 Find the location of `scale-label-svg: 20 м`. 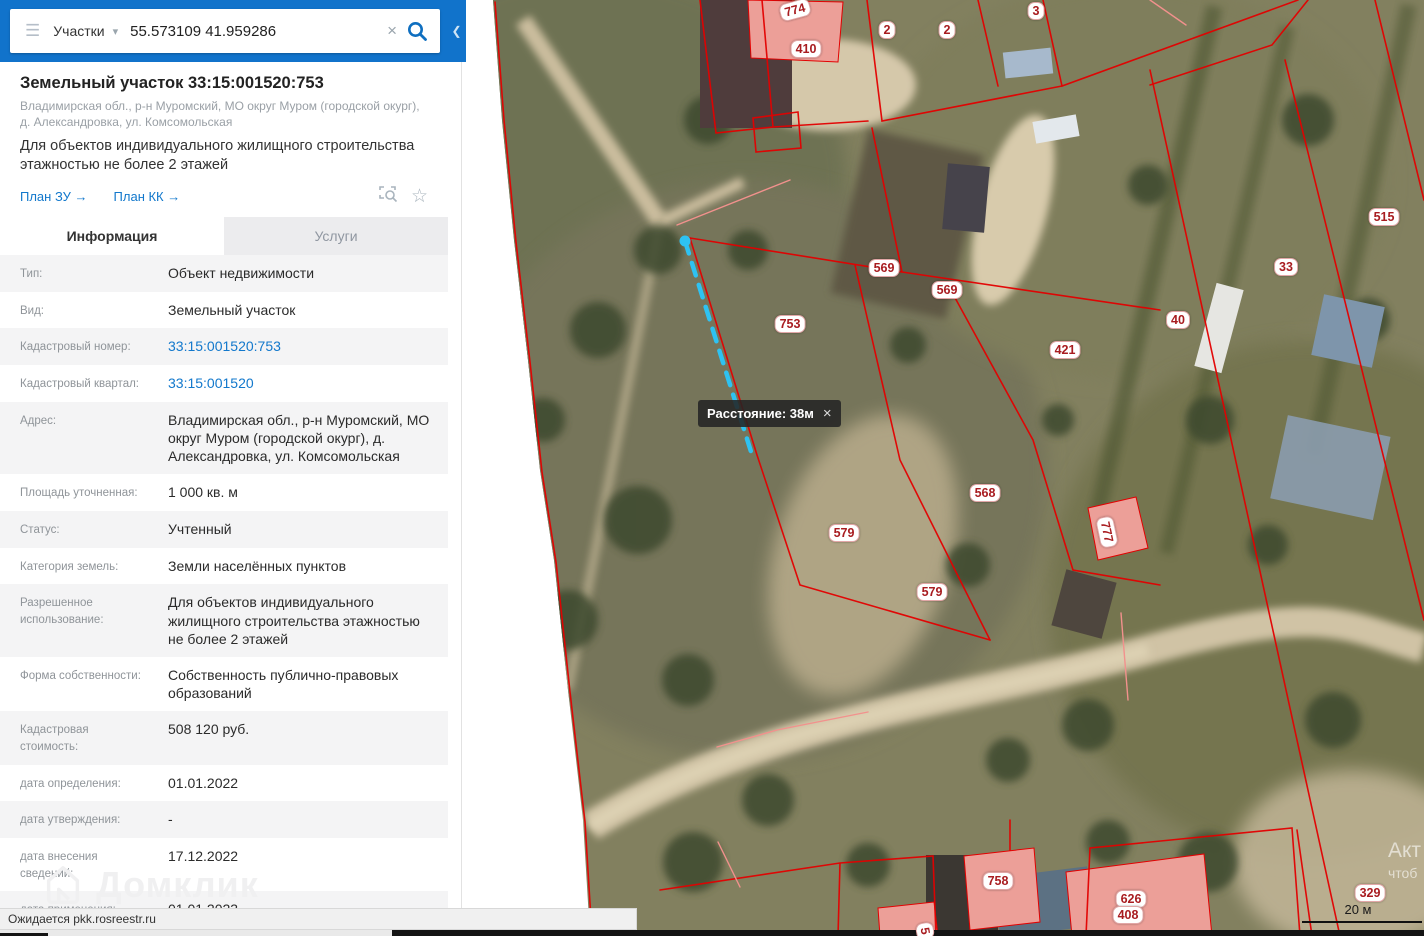

scale-label-svg: 20 м is located at coordinates (1357, 909).